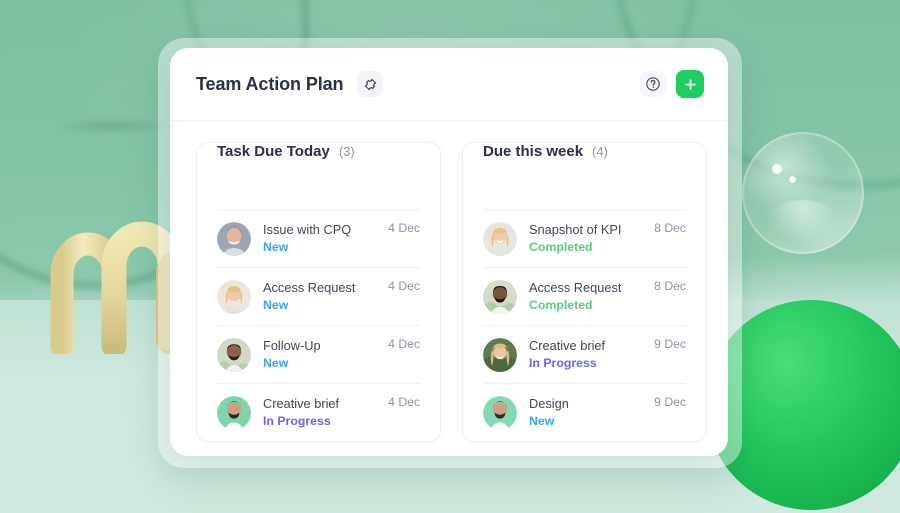  I want to click on avatar-man-beard-green-bg-icon, so click(234, 412).